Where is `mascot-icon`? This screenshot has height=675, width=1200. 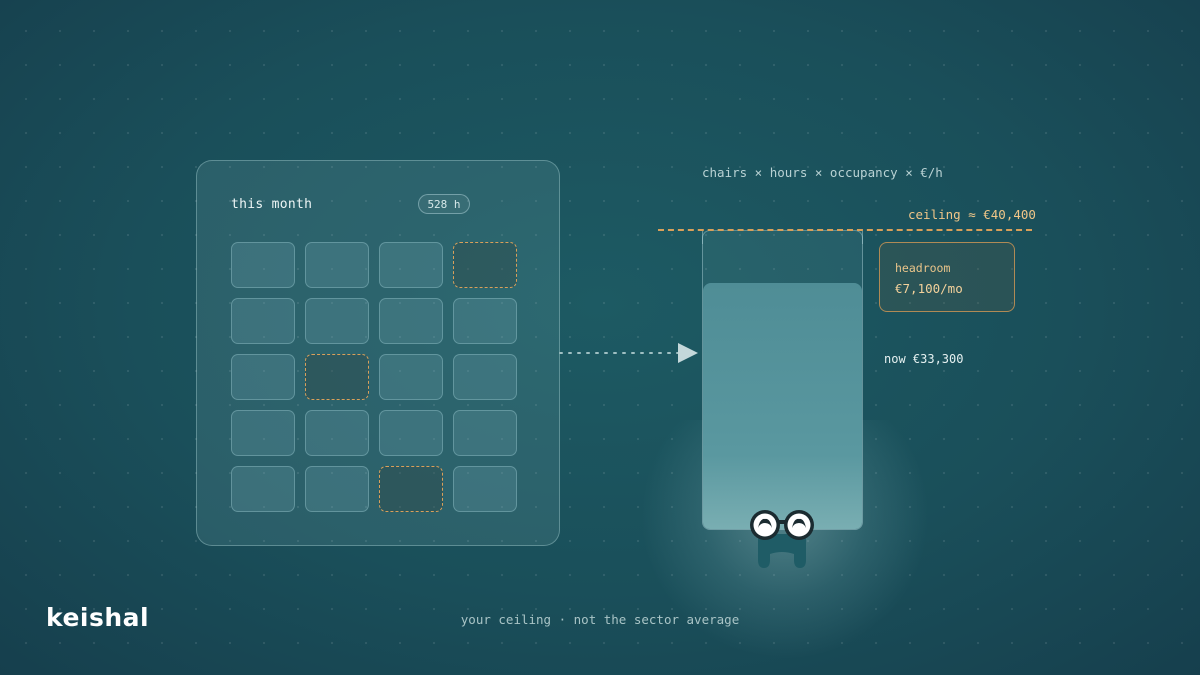 mascot-icon is located at coordinates (782, 539).